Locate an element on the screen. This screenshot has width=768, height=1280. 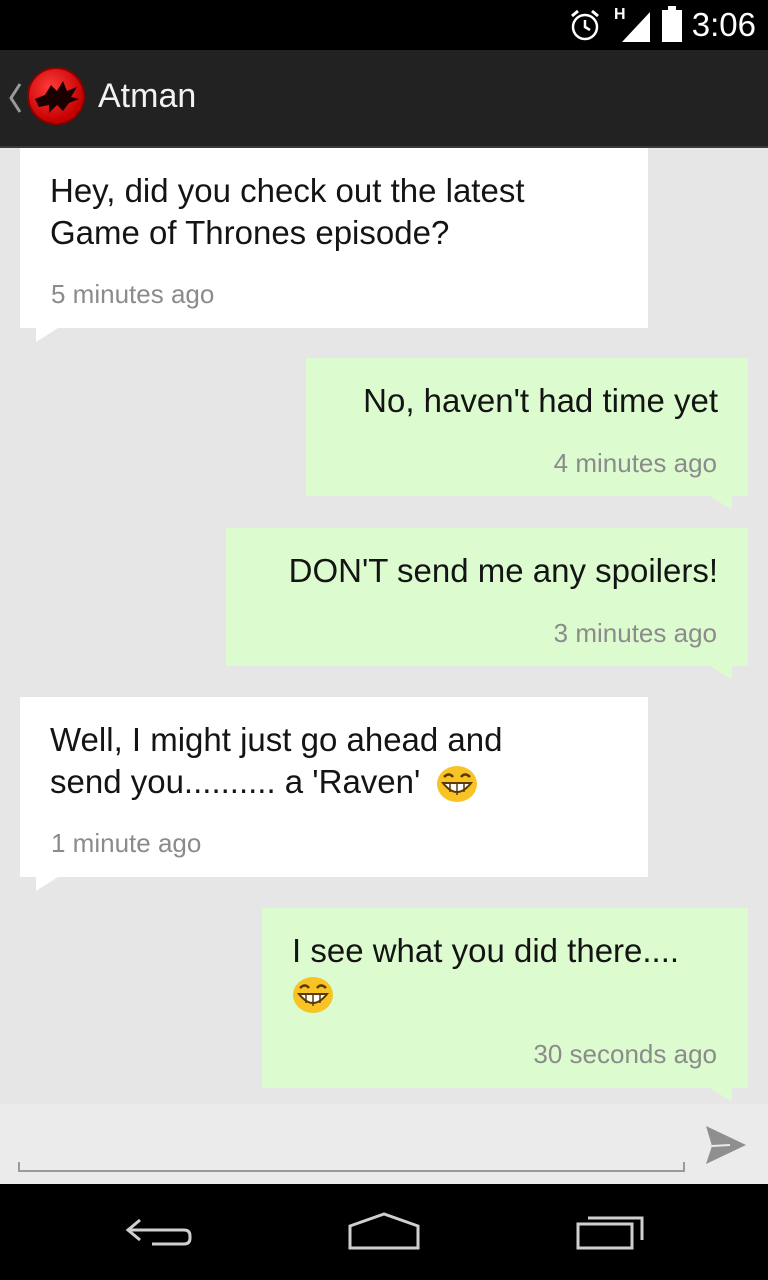
status-time: 3:06 is located at coordinates (723, 24).